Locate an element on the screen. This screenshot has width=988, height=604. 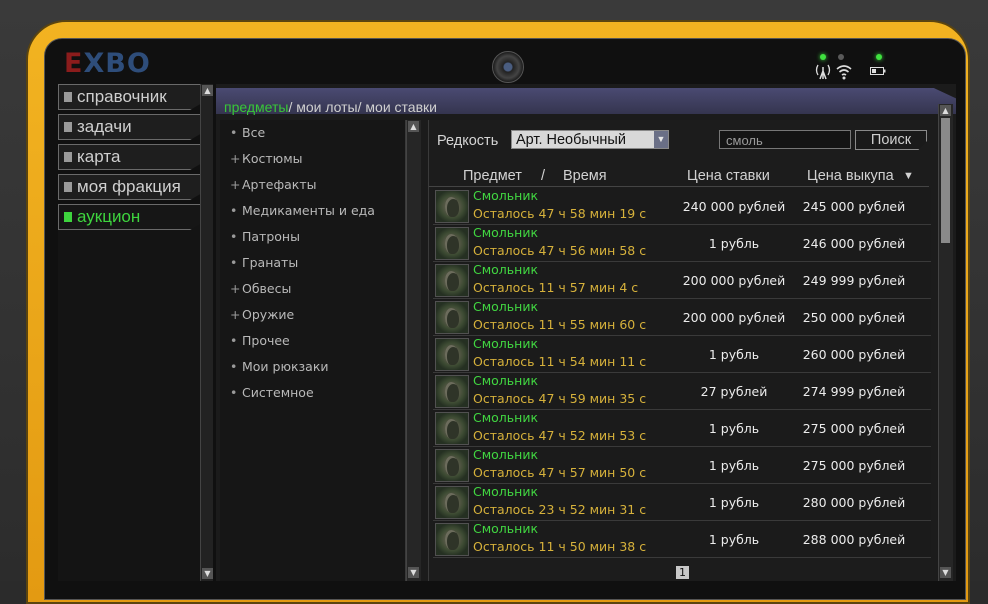
sort-desc-icon: ▼ is located at coordinates (908, 176).